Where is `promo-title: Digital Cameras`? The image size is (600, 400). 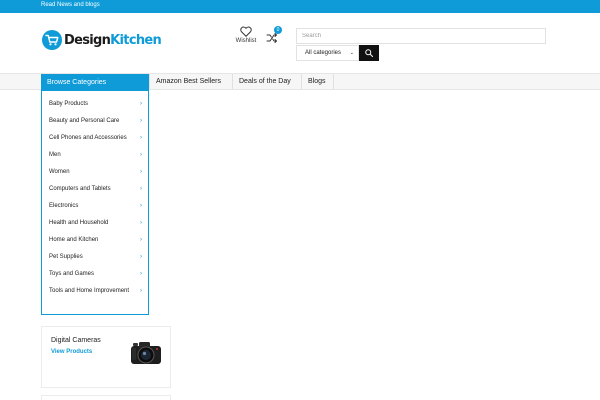
promo-title: Digital Cameras is located at coordinates (76, 340).